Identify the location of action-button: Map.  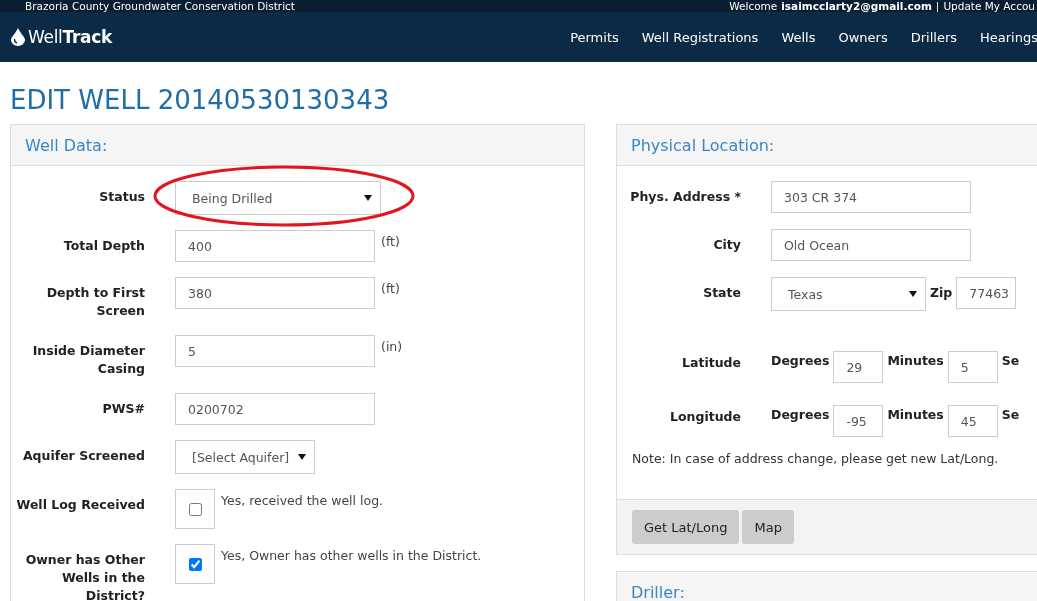
(768, 527).